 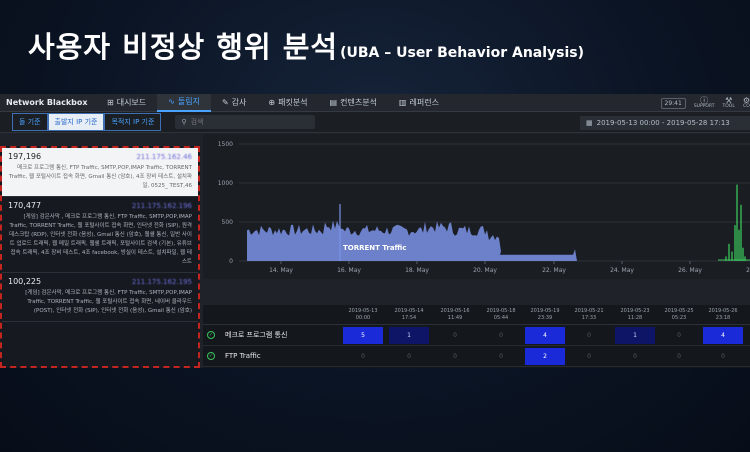 What do you see at coordinates (161, 282) in the screenshot?
I see `ip-address: 211.175.162.195` at bounding box center [161, 282].